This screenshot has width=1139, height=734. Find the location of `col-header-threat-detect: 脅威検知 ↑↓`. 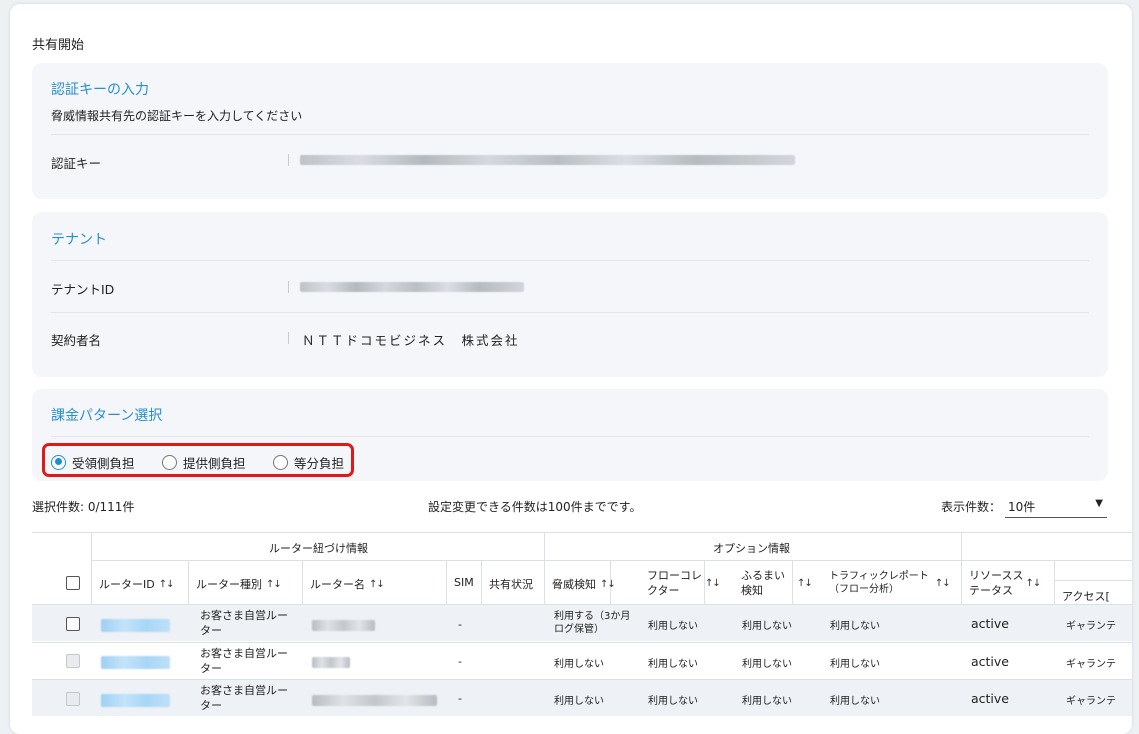

col-header-threat-detect: 脅威検知 ↑↓ is located at coordinates (584, 584).